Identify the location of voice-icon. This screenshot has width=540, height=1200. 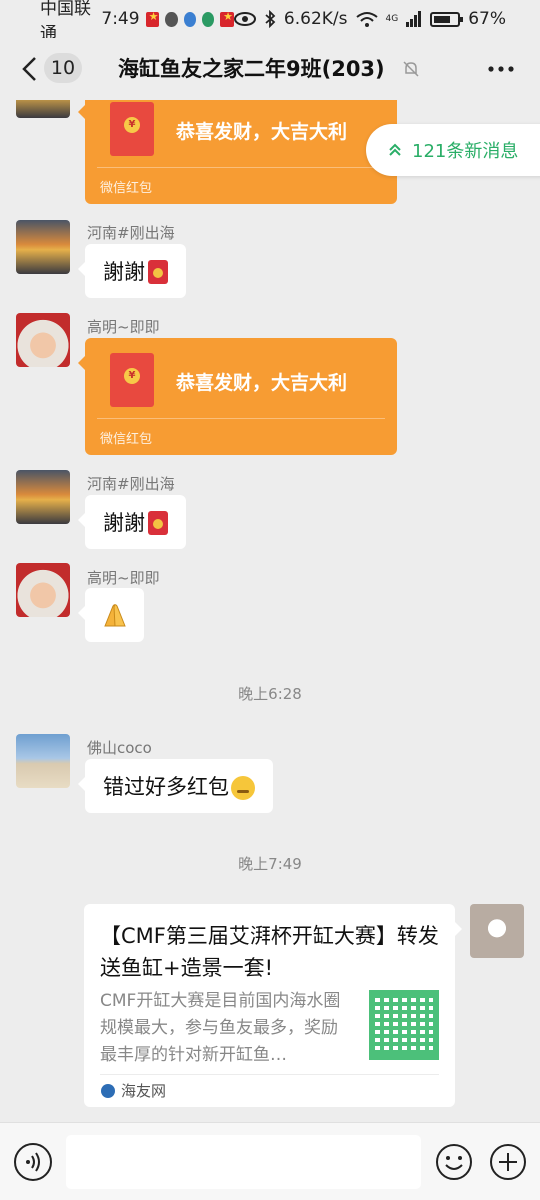
(33, 1162).